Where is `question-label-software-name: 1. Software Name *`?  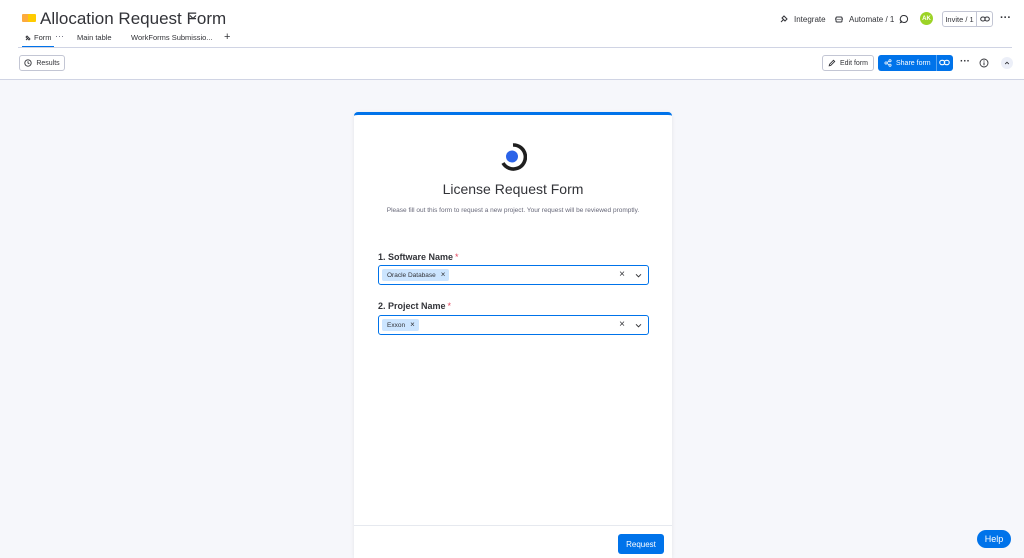
question-label-software-name: 1. Software Name * is located at coordinates (418, 257).